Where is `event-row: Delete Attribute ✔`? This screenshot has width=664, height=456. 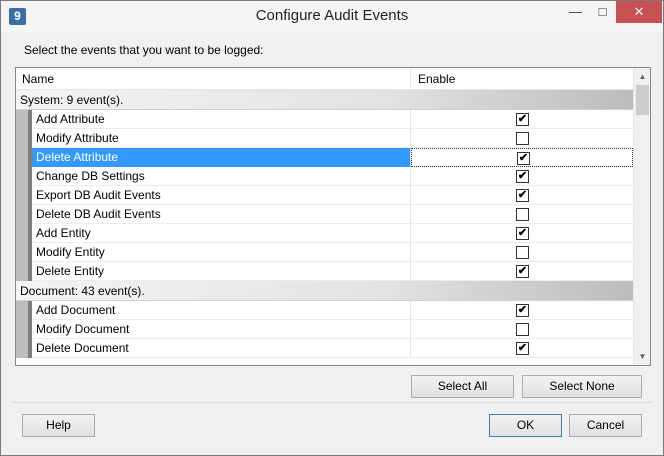
event-row: Delete Attribute ✔ is located at coordinates (324, 157).